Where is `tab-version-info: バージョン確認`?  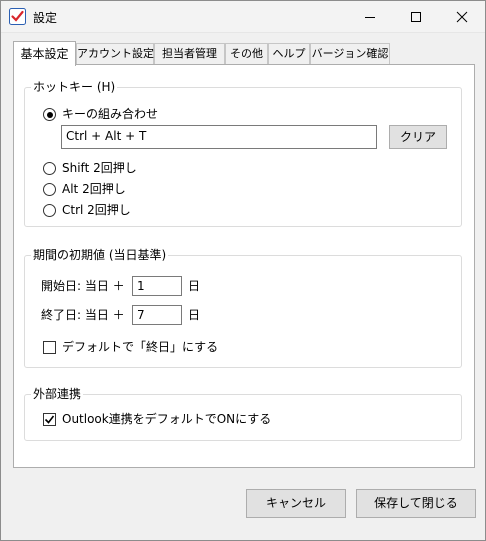
tab-version-info: バージョン確認 is located at coordinates (350, 53).